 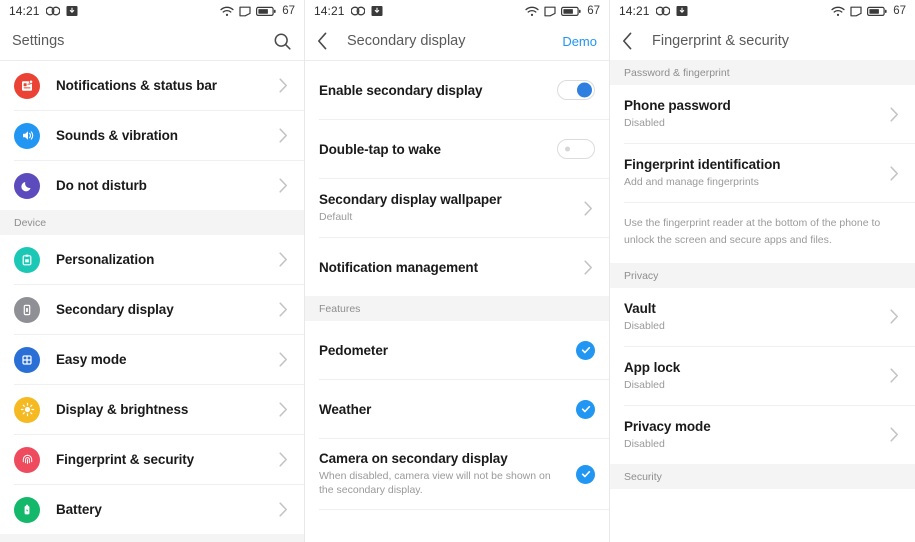 I want to click on infinity-icon, so click(x=357, y=11).